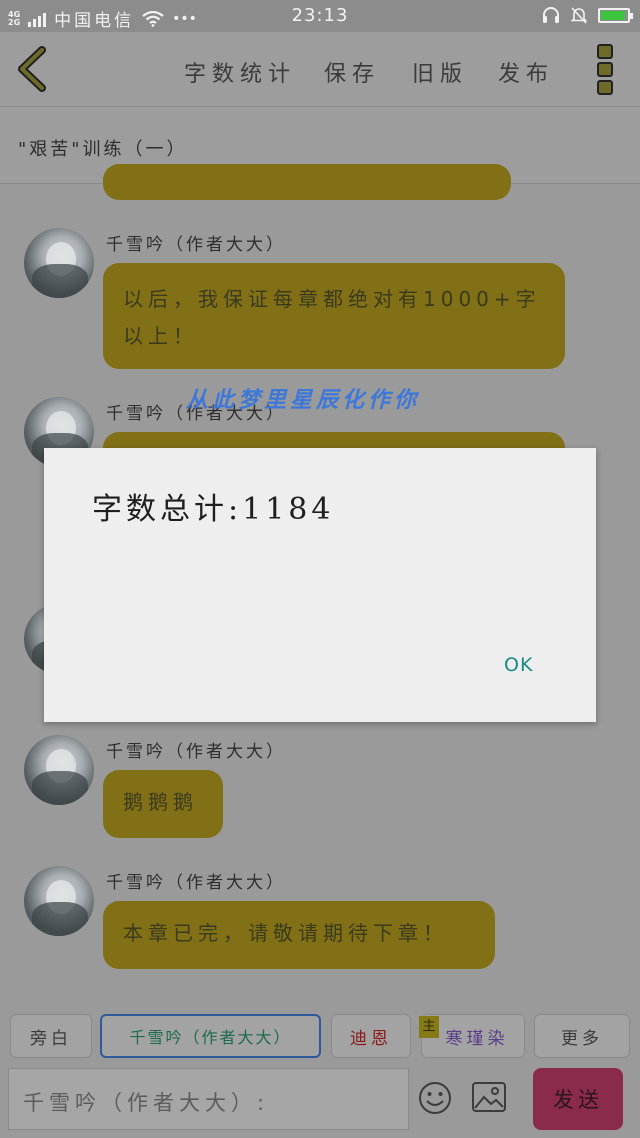 Image resolution: width=640 pixels, height=1138 pixels. What do you see at coordinates (526, 72) in the screenshot?
I see `publish-button: 发布` at bounding box center [526, 72].